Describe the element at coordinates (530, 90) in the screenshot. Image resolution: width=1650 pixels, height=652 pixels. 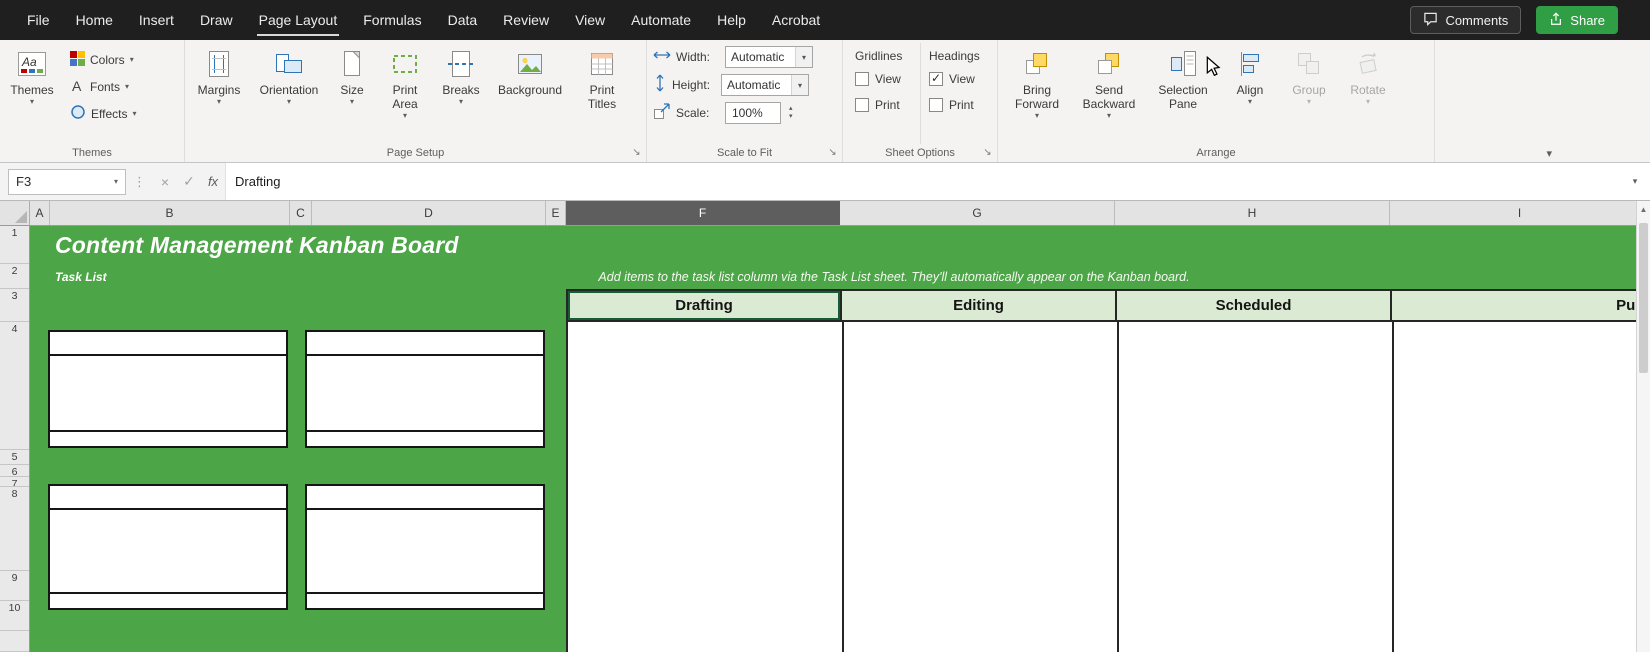
I see `background-button: Background` at that location.